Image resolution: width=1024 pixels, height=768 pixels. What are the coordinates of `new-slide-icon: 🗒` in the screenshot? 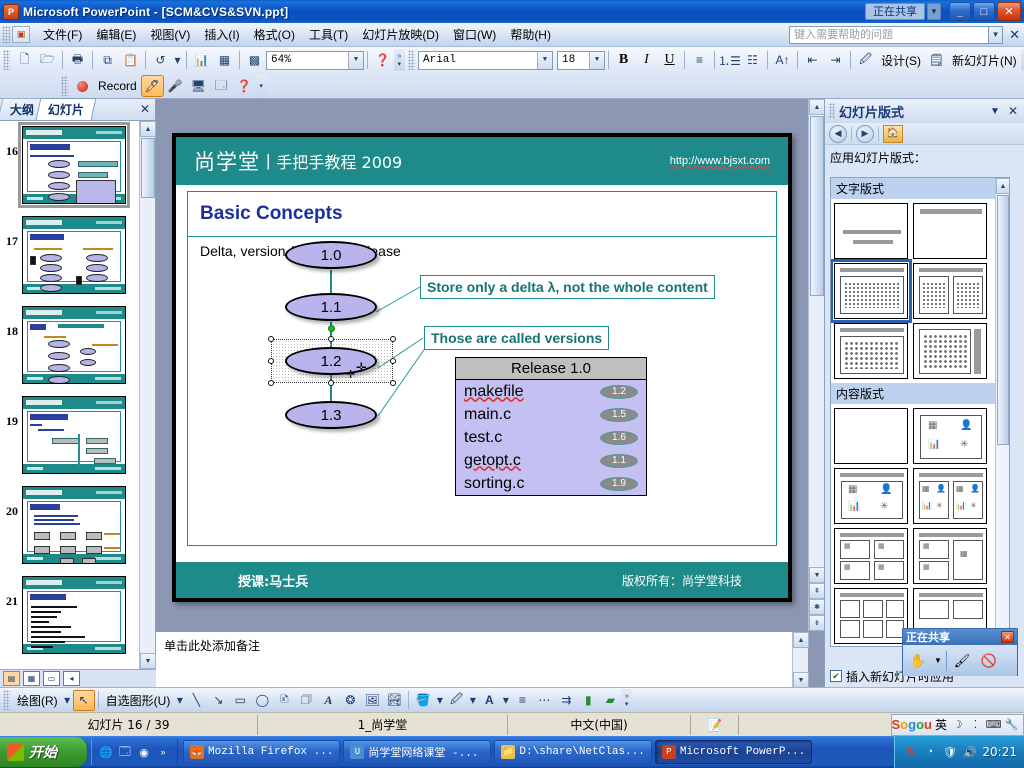 It's located at (936, 60).